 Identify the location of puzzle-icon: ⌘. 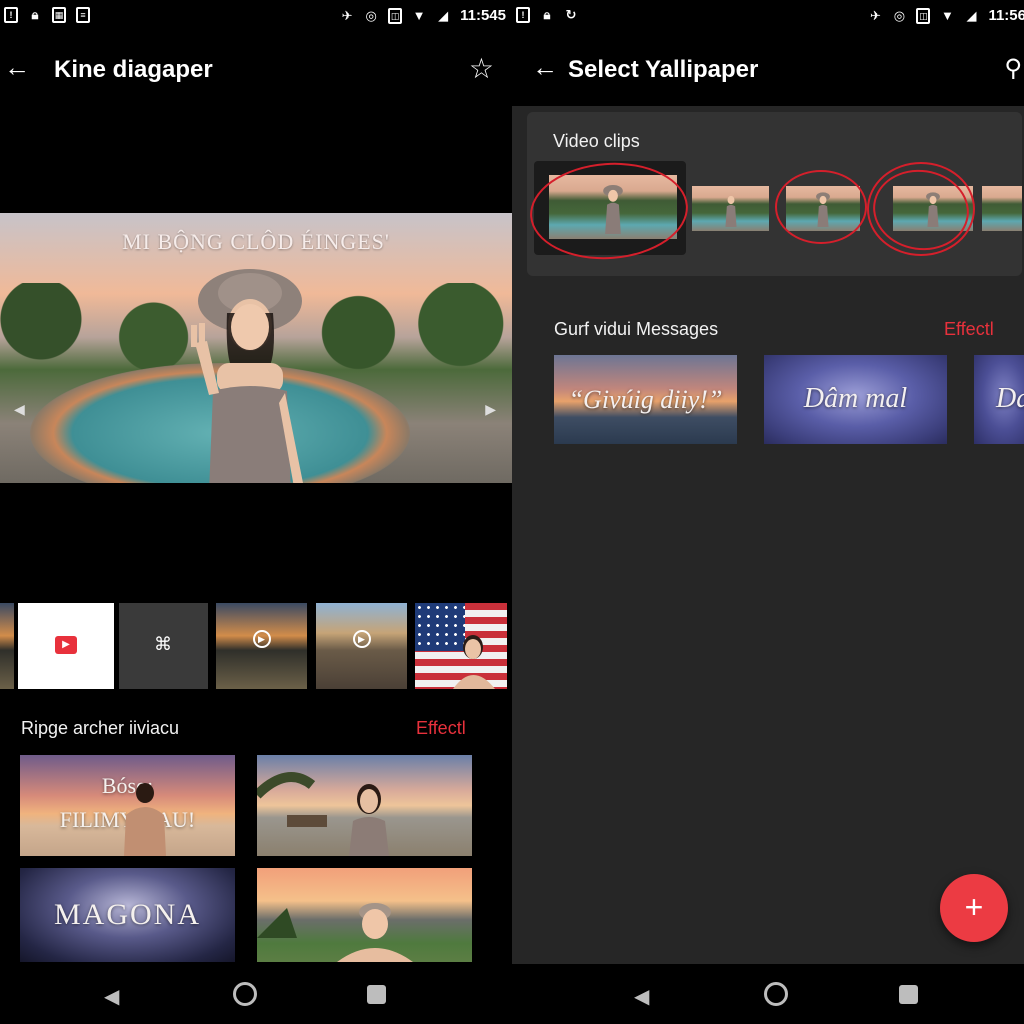
(163, 644).